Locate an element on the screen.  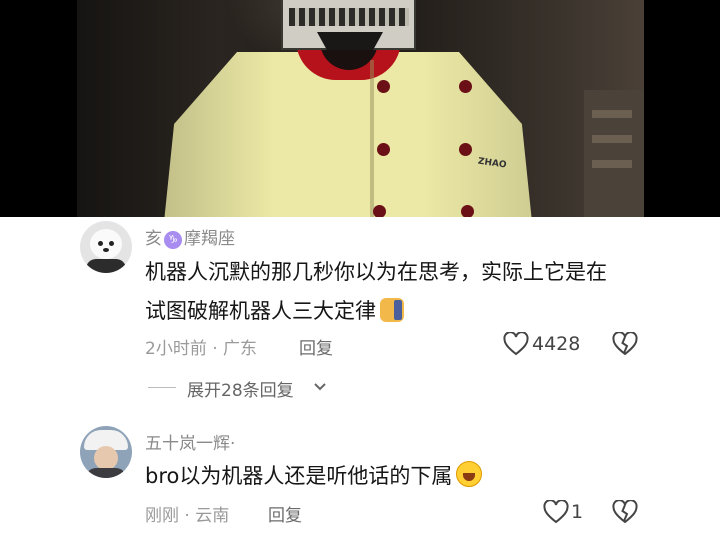
comment-username: 五十岚一辉 is located at coordinates (187, 444).